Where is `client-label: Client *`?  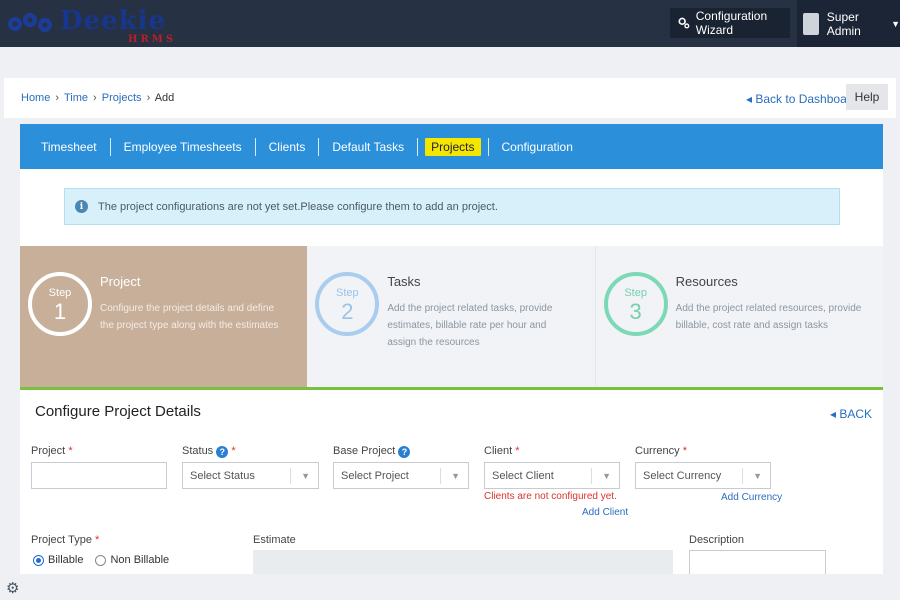 client-label: Client * is located at coordinates (501, 451).